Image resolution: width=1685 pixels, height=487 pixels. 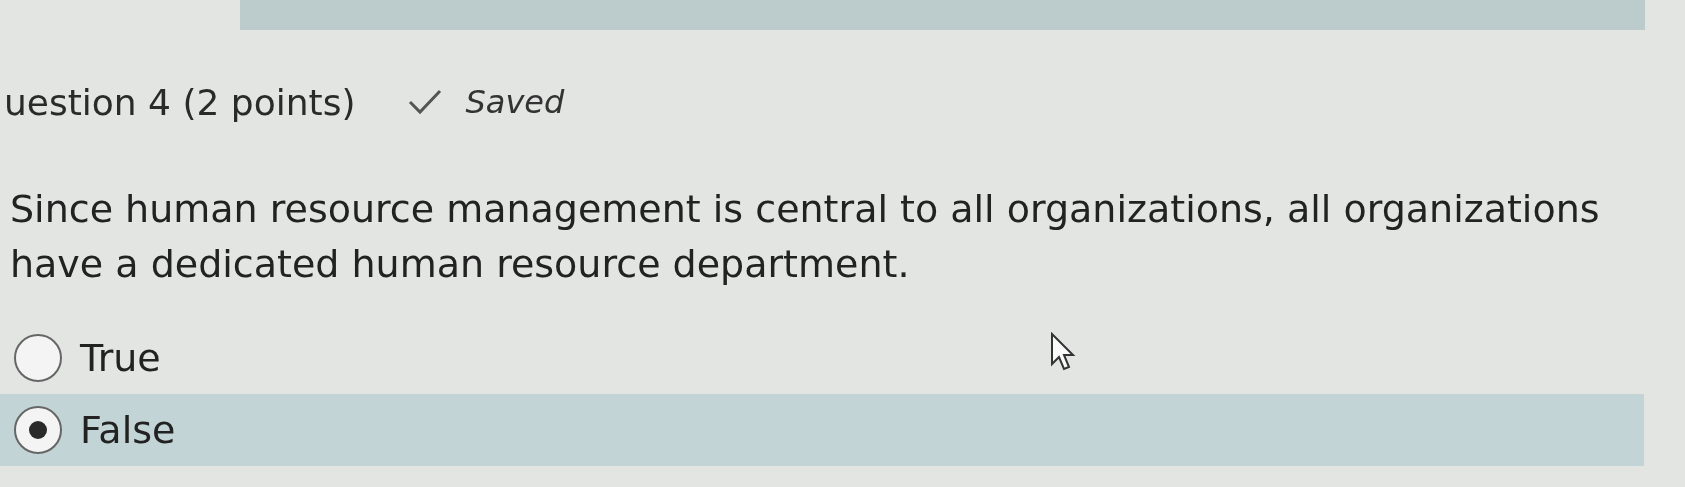 I want to click on option-label: True, so click(x=120, y=358).